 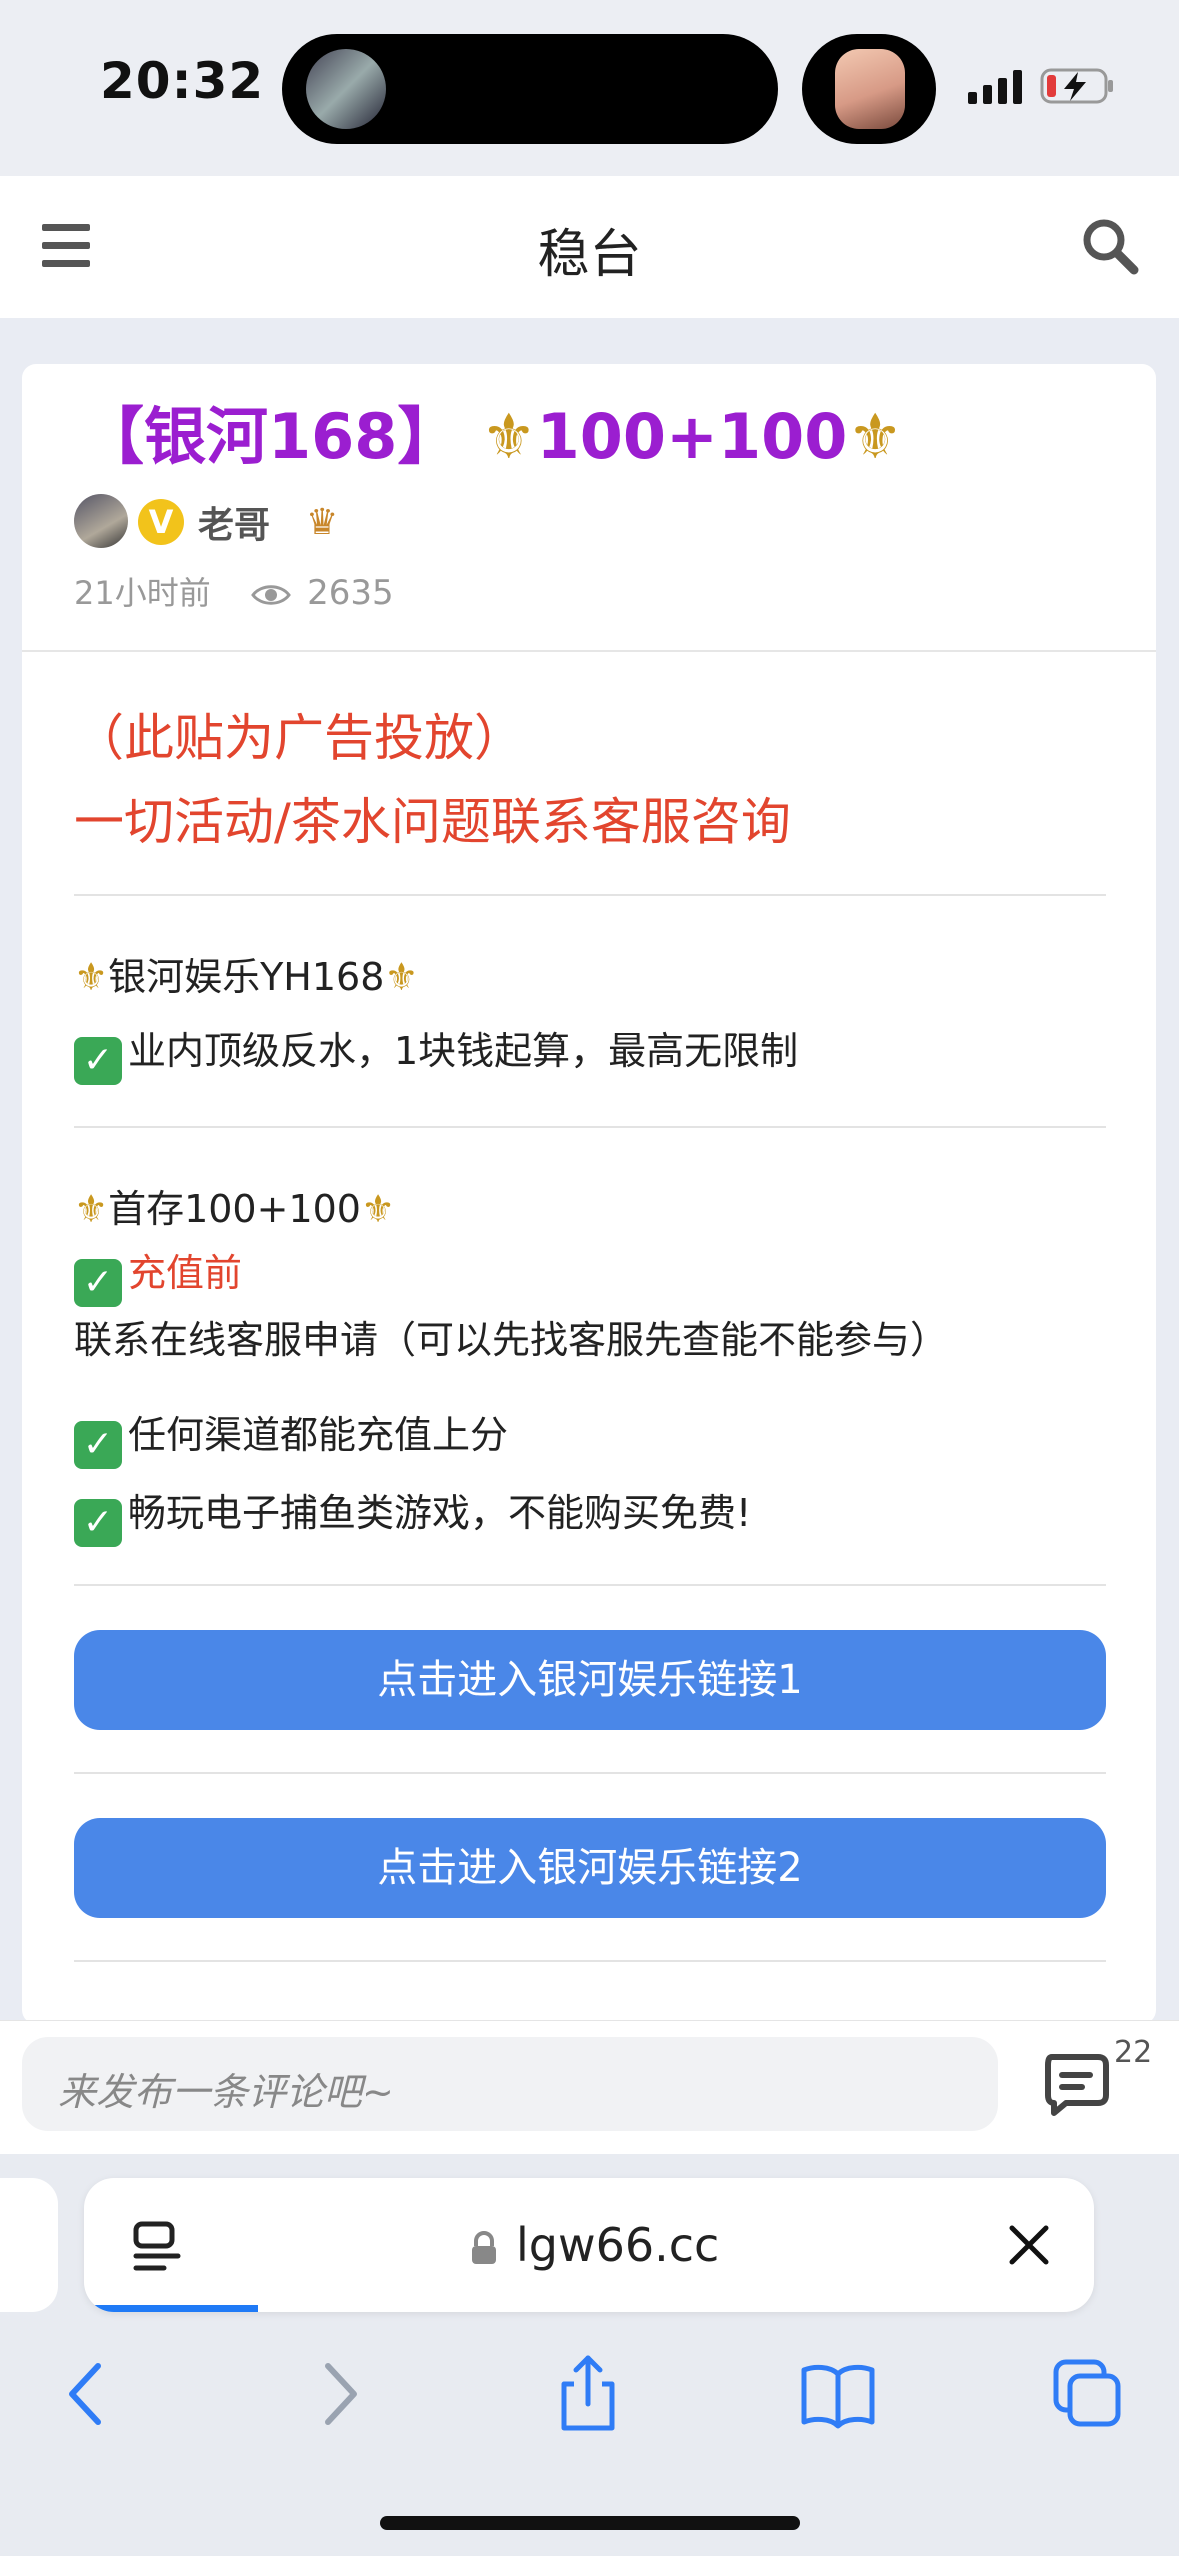 What do you see at coordinates (692, 436) in the screenshot?
I see `post-title-bonus: 100+100` at bounding box center [692, 436].